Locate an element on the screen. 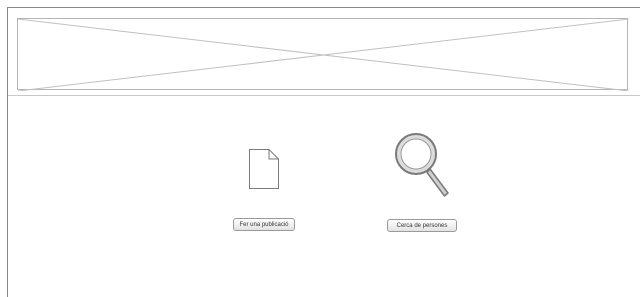 This screenshot has height=297, width=640. search-people-button: Cerca de persones is located at coordinates (422, 225).